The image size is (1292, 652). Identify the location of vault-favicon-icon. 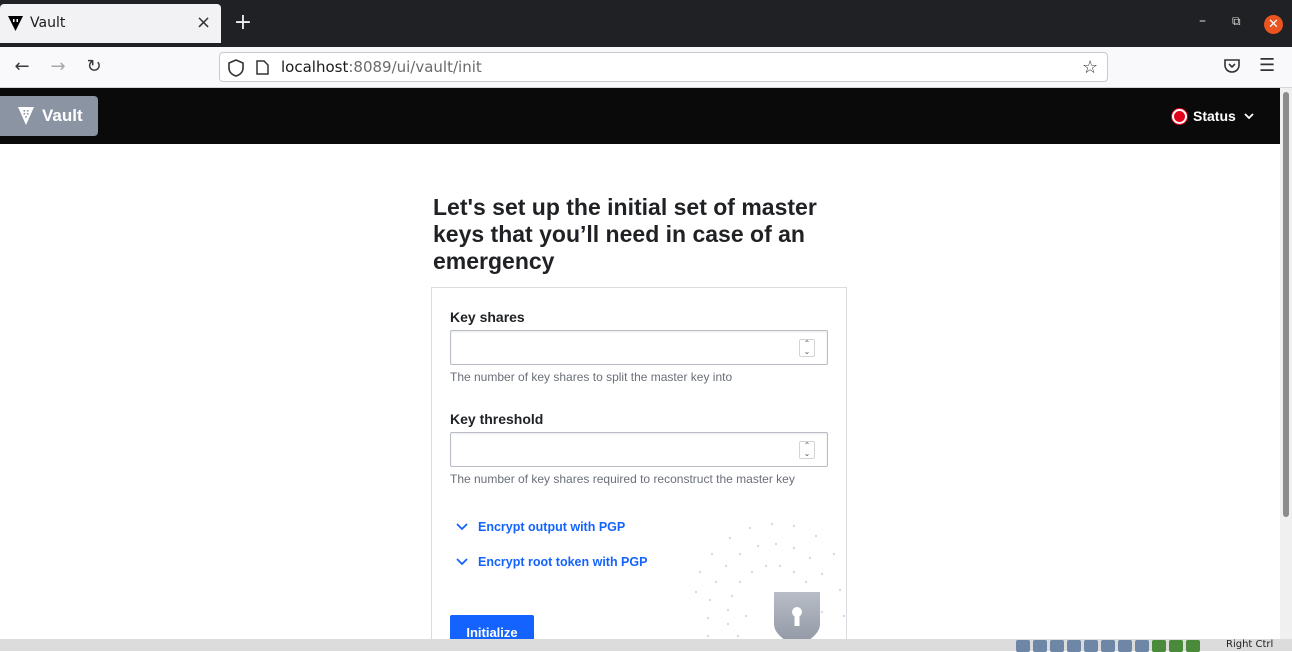
(15, 23).